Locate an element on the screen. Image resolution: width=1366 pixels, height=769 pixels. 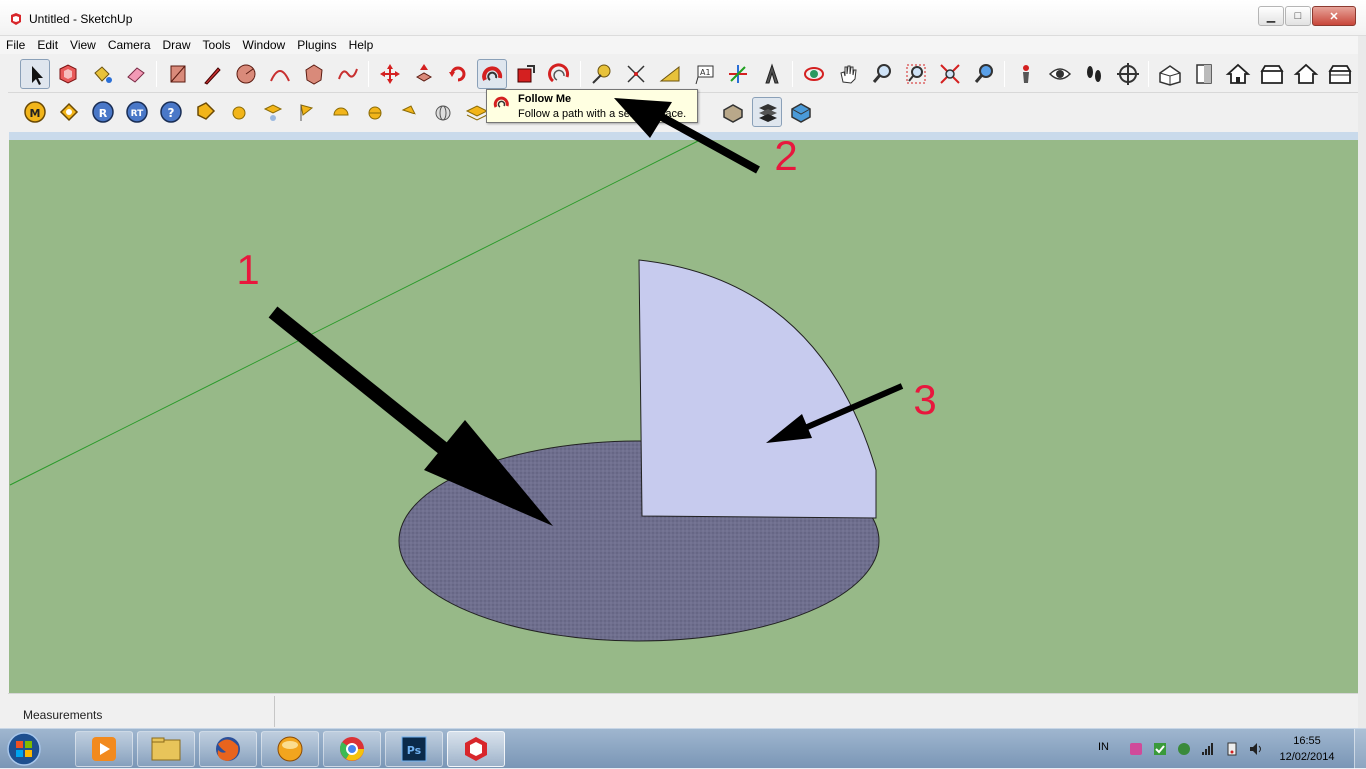
sketchup-taskbar-icon is located at coordinates (476, 749).